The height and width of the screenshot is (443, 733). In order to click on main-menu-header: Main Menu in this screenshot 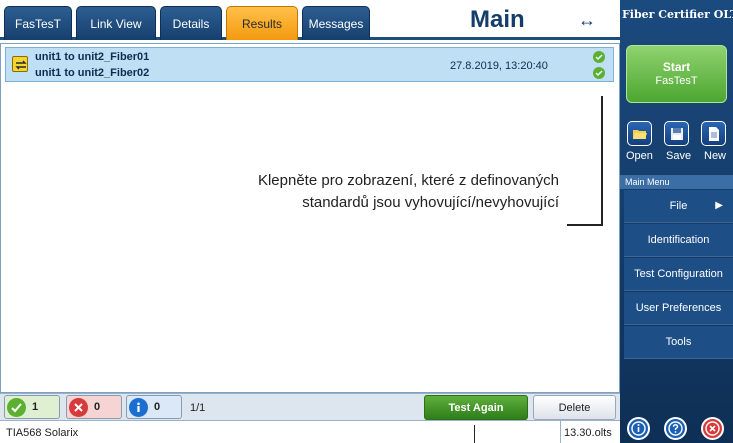, I will do `click(676, 182)`.